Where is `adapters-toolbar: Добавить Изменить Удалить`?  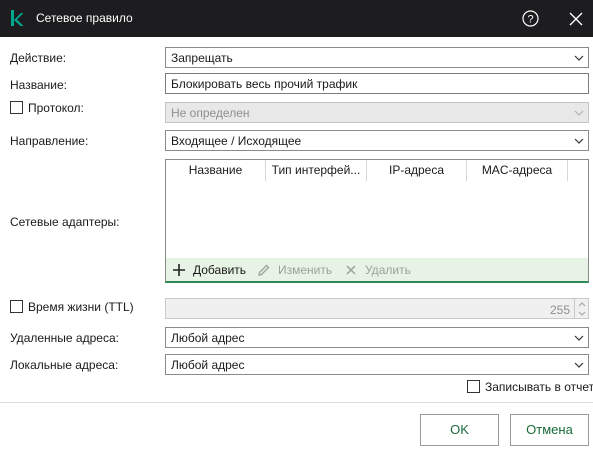 adapters-toolbar: Добавить Изменить Удалить is located at coordinates (377, 270).